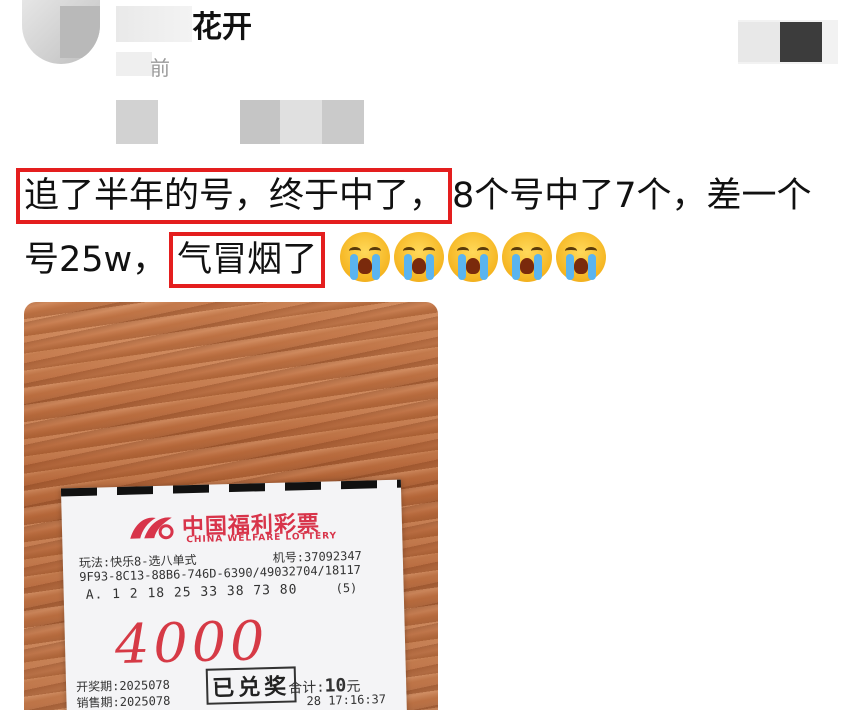 Image resolution: width=866 pixels, height=710 pixels. What do you see at coordinates (154, 24) in the screenshot?
I see `username-mosaic` at bounding box center [154, 24].